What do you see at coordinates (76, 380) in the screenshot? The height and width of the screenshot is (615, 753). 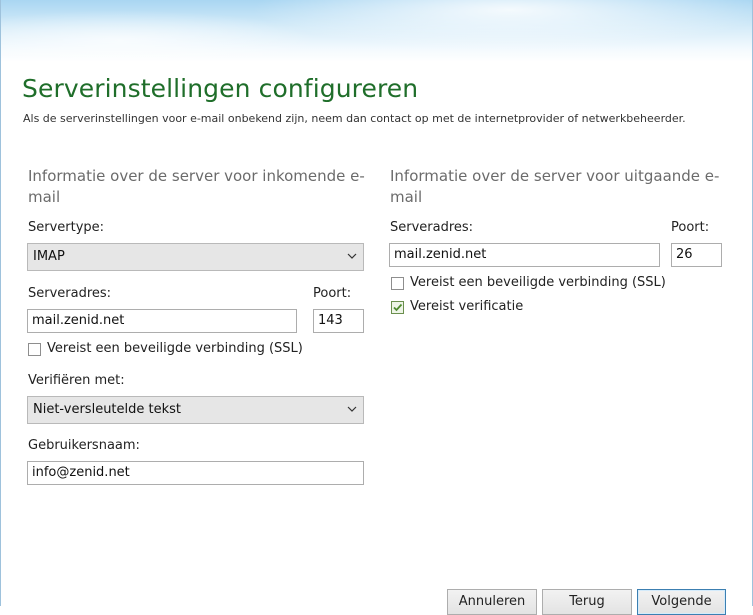 I see `auth-method-label: Verifiëren met:` at bounding box center [76, 380].